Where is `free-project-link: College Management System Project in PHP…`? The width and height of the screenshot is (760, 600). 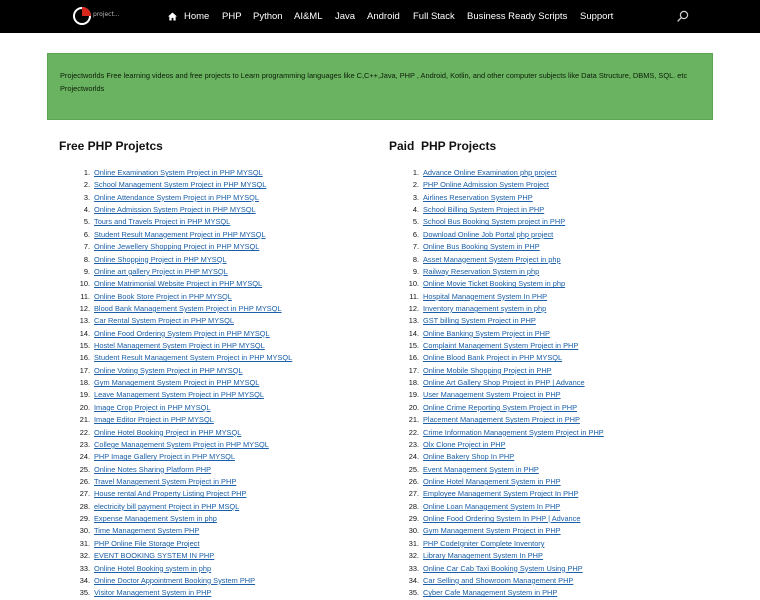 free-project-link: College Management System Project in PHP… is located at coordinates (181, 444).